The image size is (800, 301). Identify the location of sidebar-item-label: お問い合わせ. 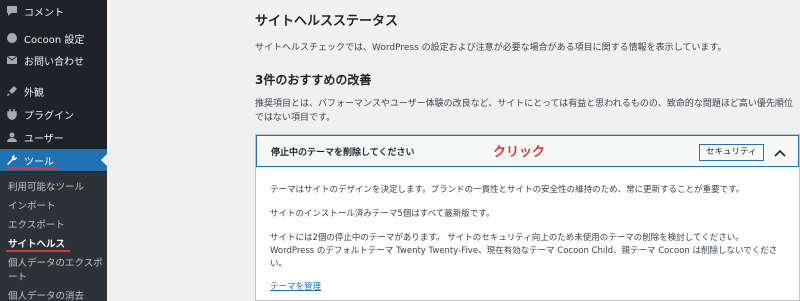
(54, 62).